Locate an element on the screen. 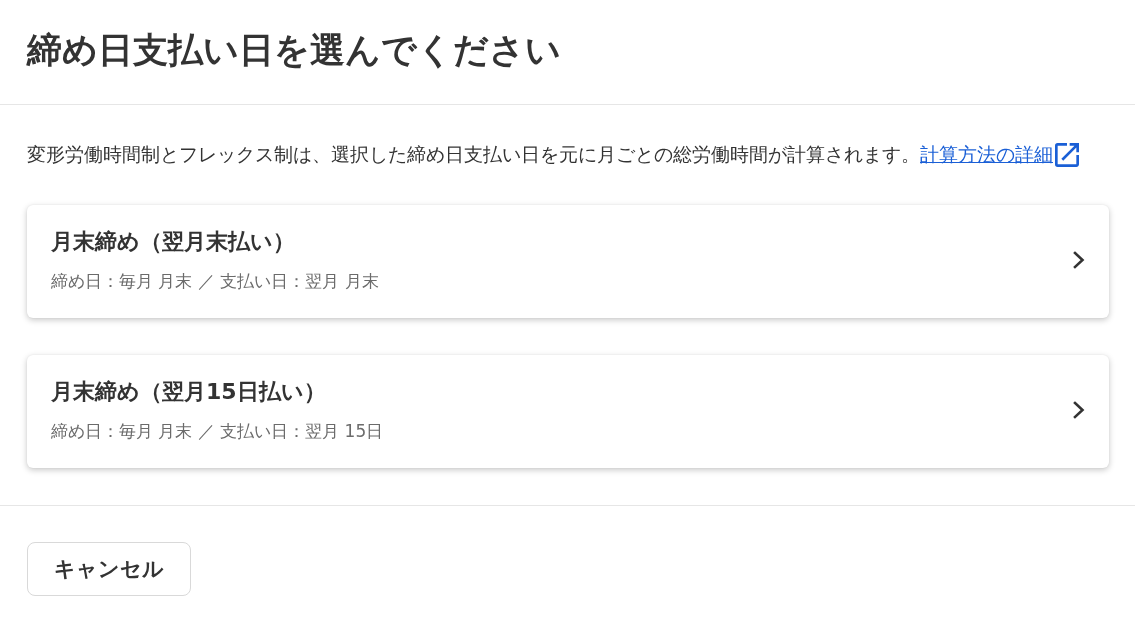 The height and width of the screenshot is (632, 1135). option-title: 月末締め（翌月15日払い） is located at coordinates (188, 392).